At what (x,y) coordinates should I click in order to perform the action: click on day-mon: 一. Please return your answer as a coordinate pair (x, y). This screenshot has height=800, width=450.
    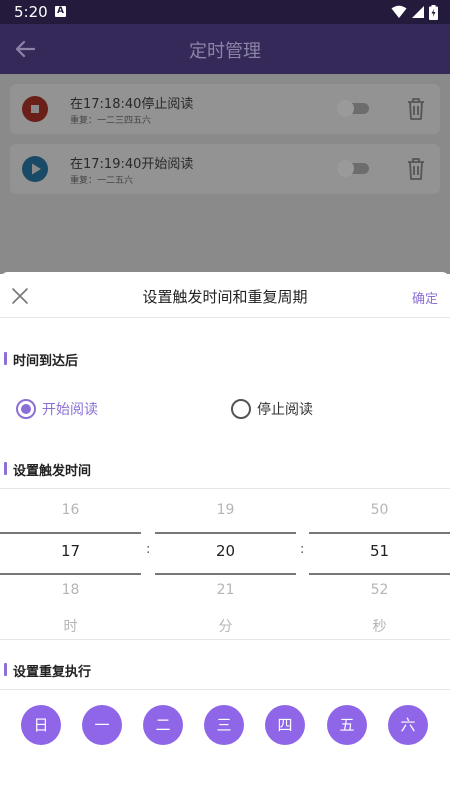
    Looking at the image, I should click on (102, 725).